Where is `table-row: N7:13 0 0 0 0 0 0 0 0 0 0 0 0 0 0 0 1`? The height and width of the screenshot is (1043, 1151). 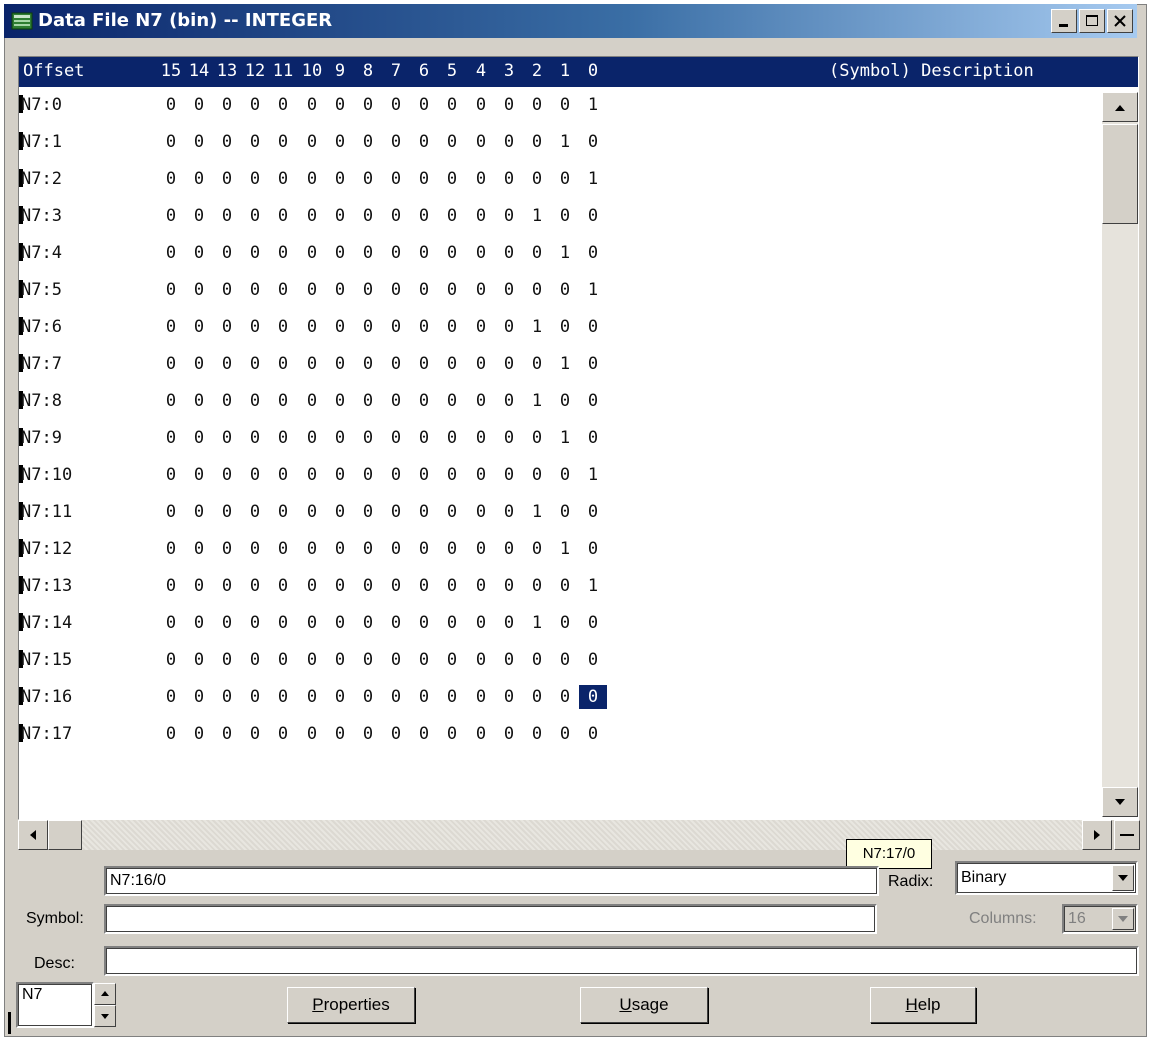 table-row: N7:13 0 0 0 0 0 0 0 0 0 0 0 0 0 0 0 1 is located at coordinates (561, 586).